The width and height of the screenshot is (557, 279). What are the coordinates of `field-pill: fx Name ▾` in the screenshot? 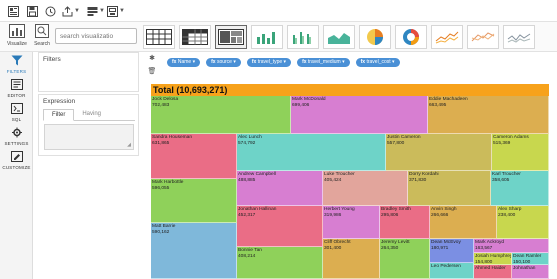 It's located at (184, 62).